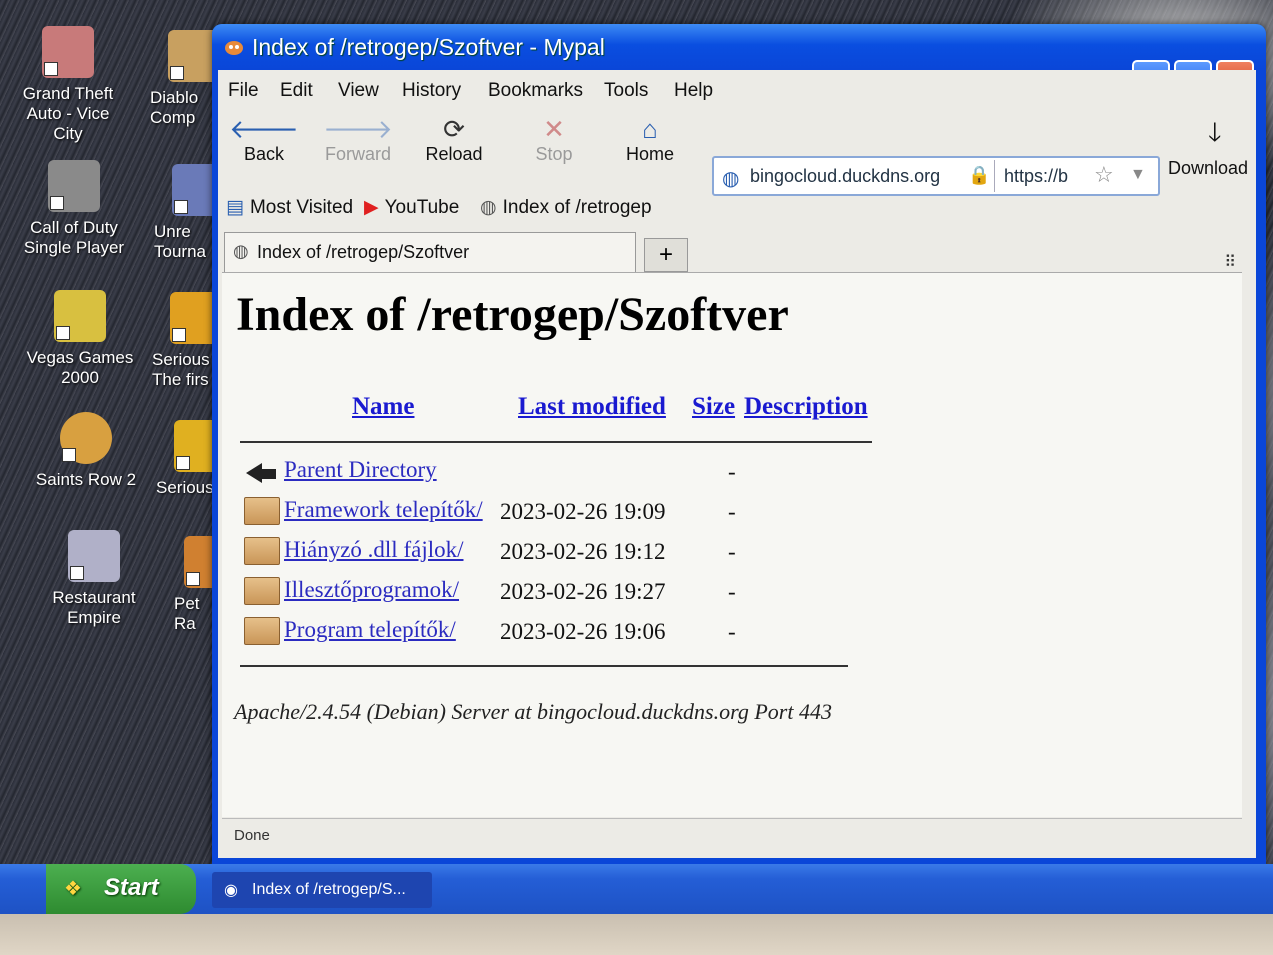  Describe the element at coordinates (583, 511) in the screenshot. I see `entry-date: 2023-02-26 19:09` at that location.